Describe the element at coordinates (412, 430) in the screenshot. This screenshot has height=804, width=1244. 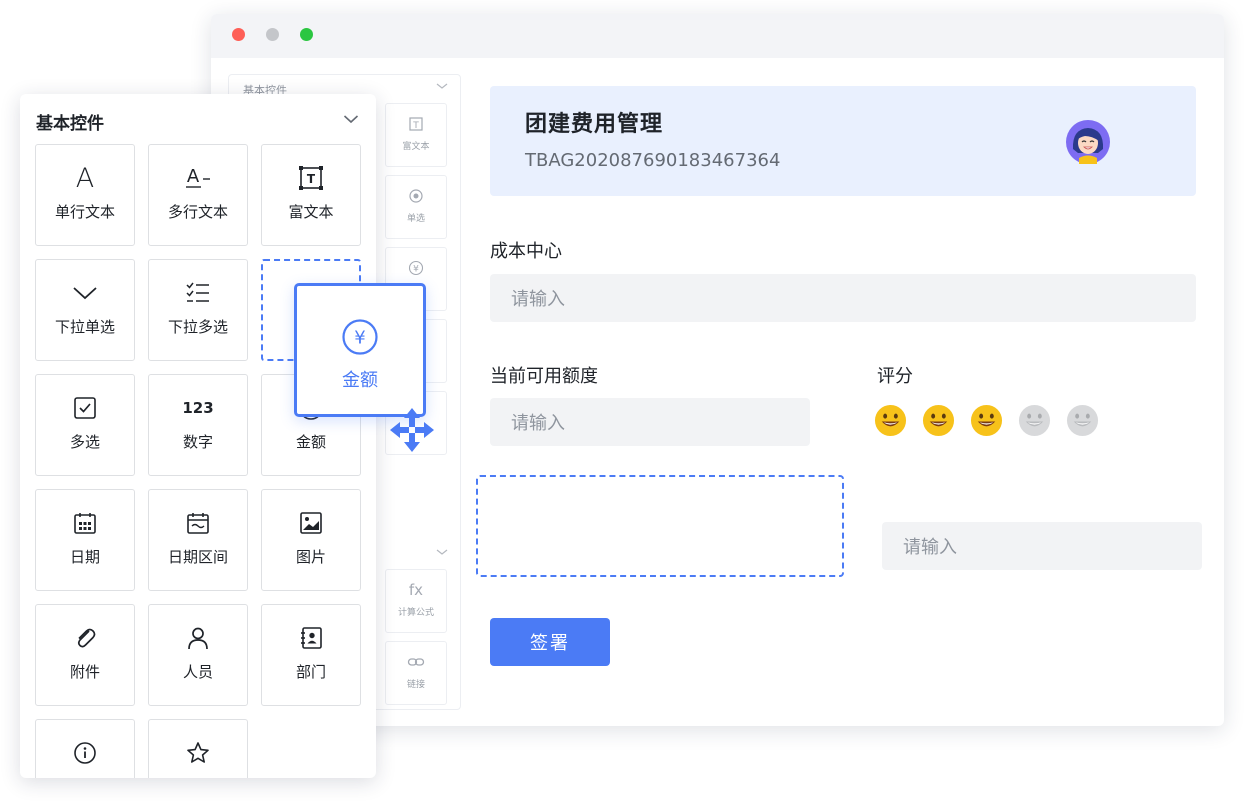
I see `move-cursor-icon` at that location.